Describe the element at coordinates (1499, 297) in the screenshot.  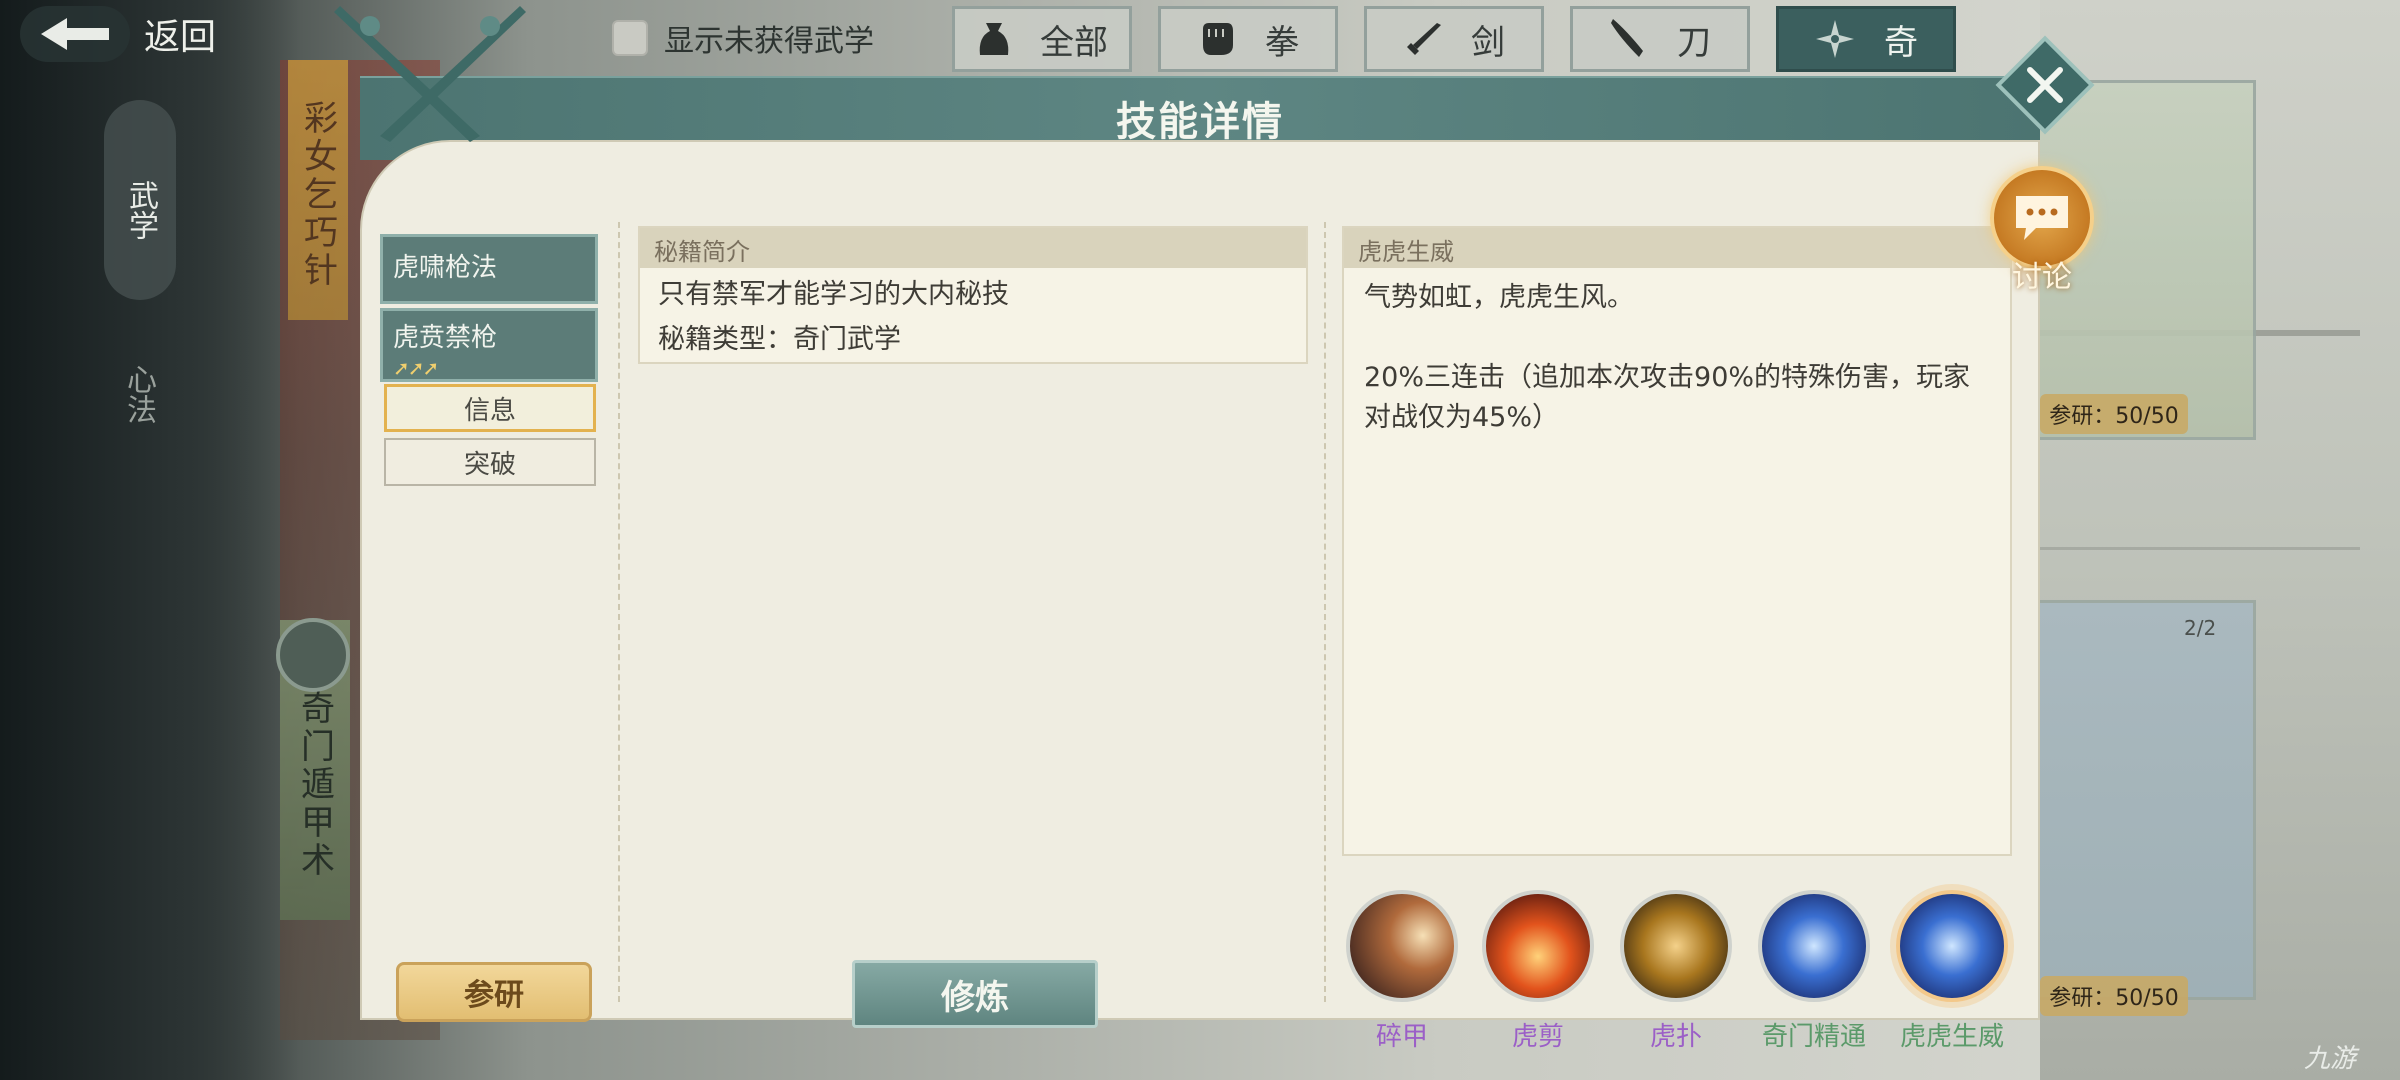
I see `skill-detail-line1: 气势如虹，虎虎生风。` at that location.